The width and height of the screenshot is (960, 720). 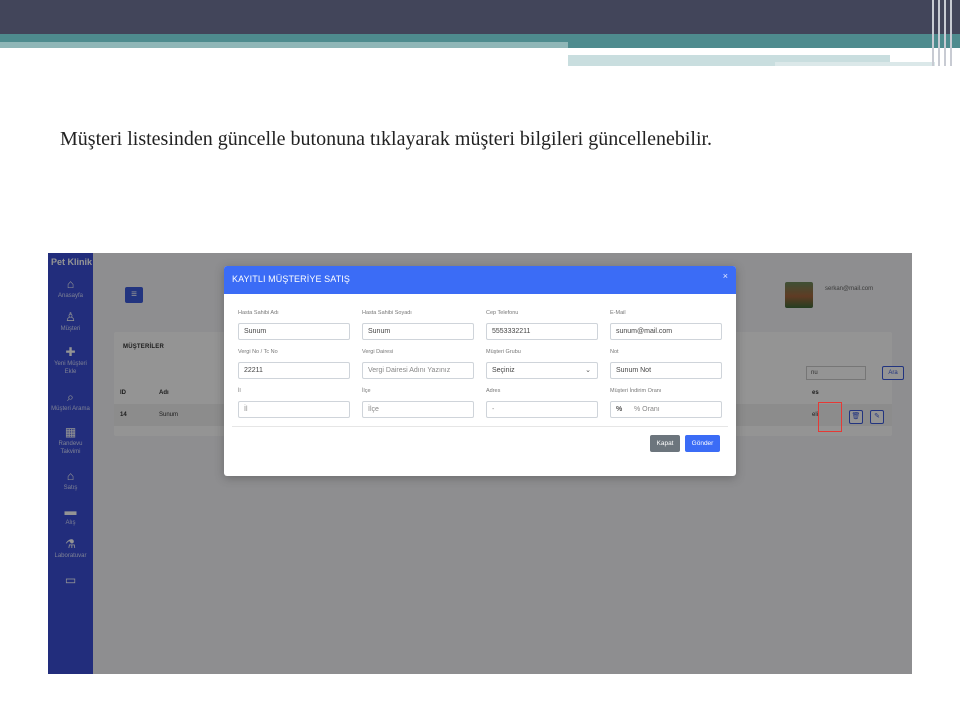 I want to click on first-name-field: Sunum, so click(x=294, y=331).